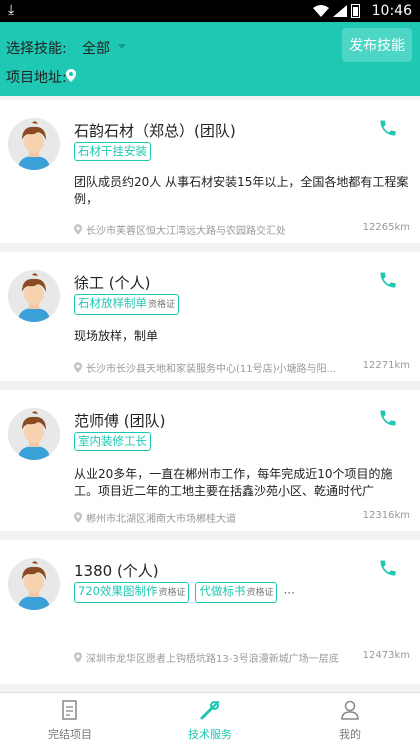 The width and height of the screenshot is (420, 744). I want to click on provider-distance: 12316km, so click(386, 515).